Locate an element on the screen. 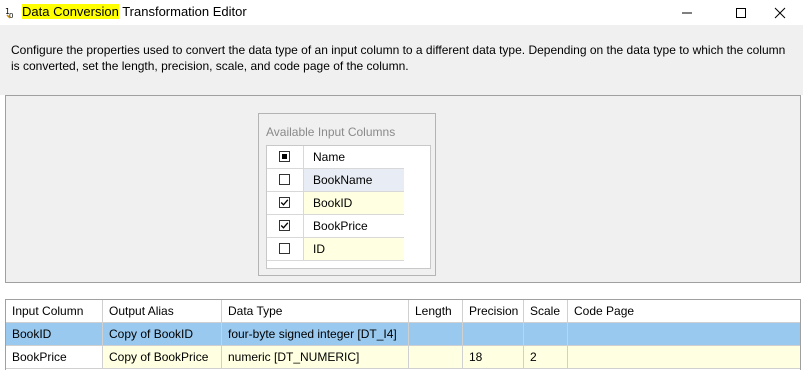  header-scale: Scale is located at coordinates (546, 311).